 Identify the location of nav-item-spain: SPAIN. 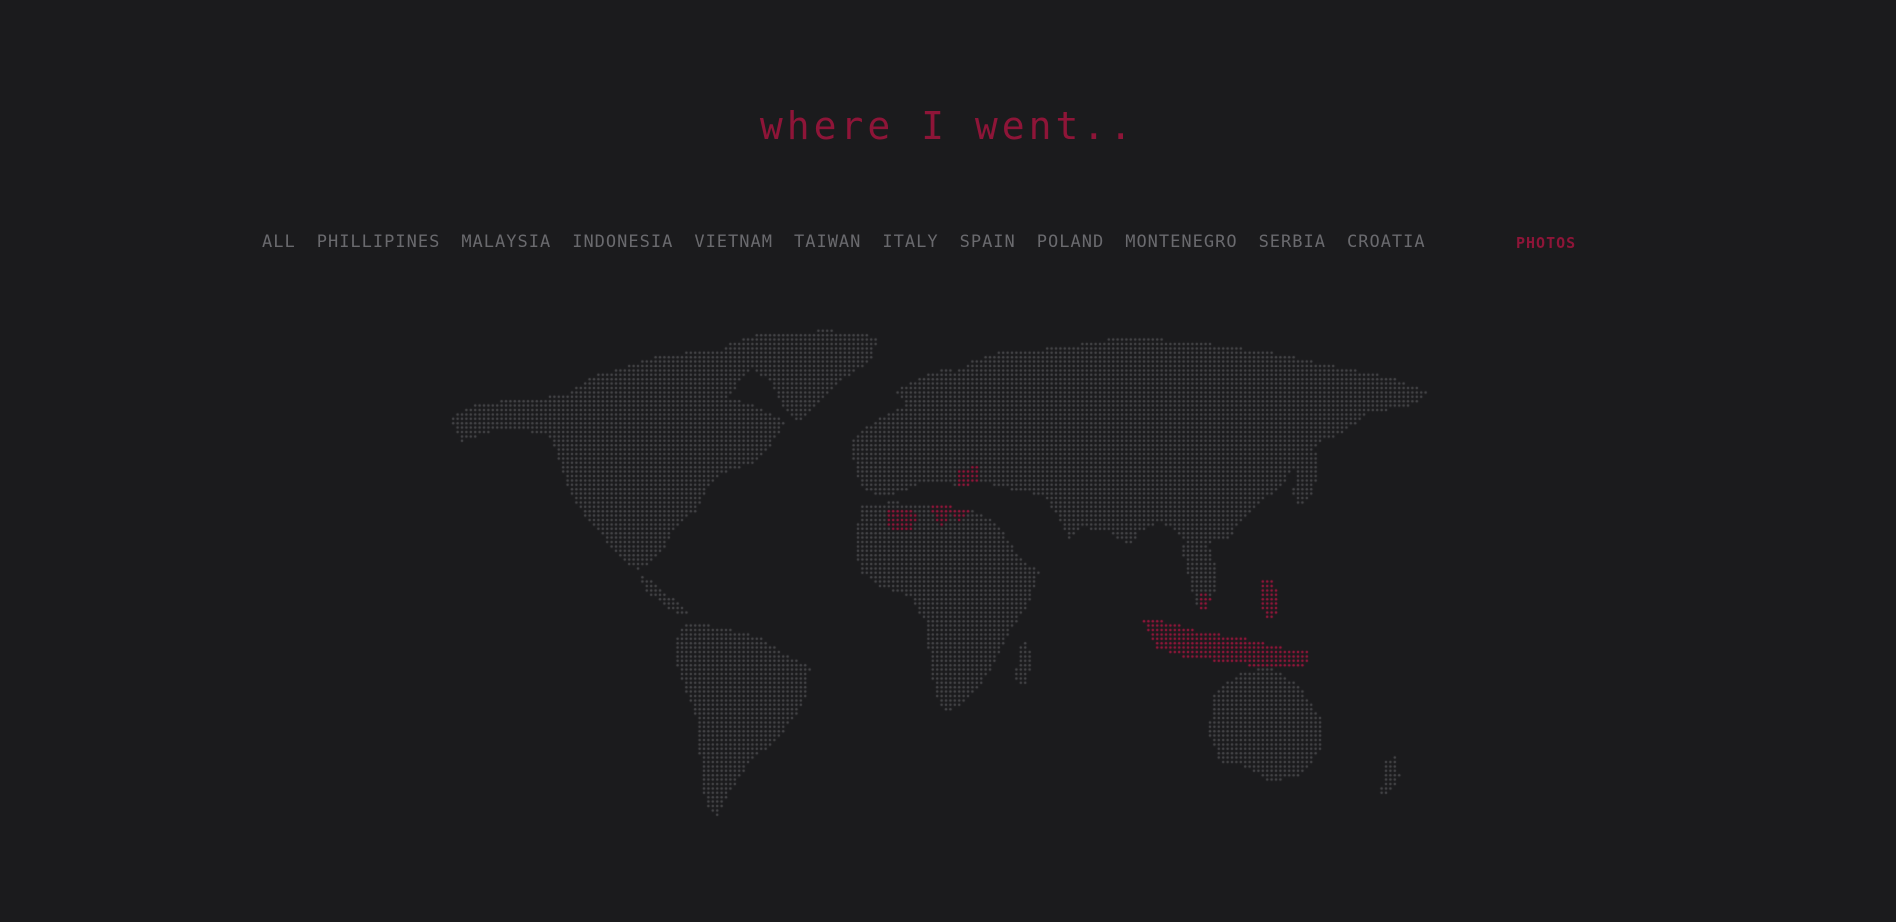
(988, 242).